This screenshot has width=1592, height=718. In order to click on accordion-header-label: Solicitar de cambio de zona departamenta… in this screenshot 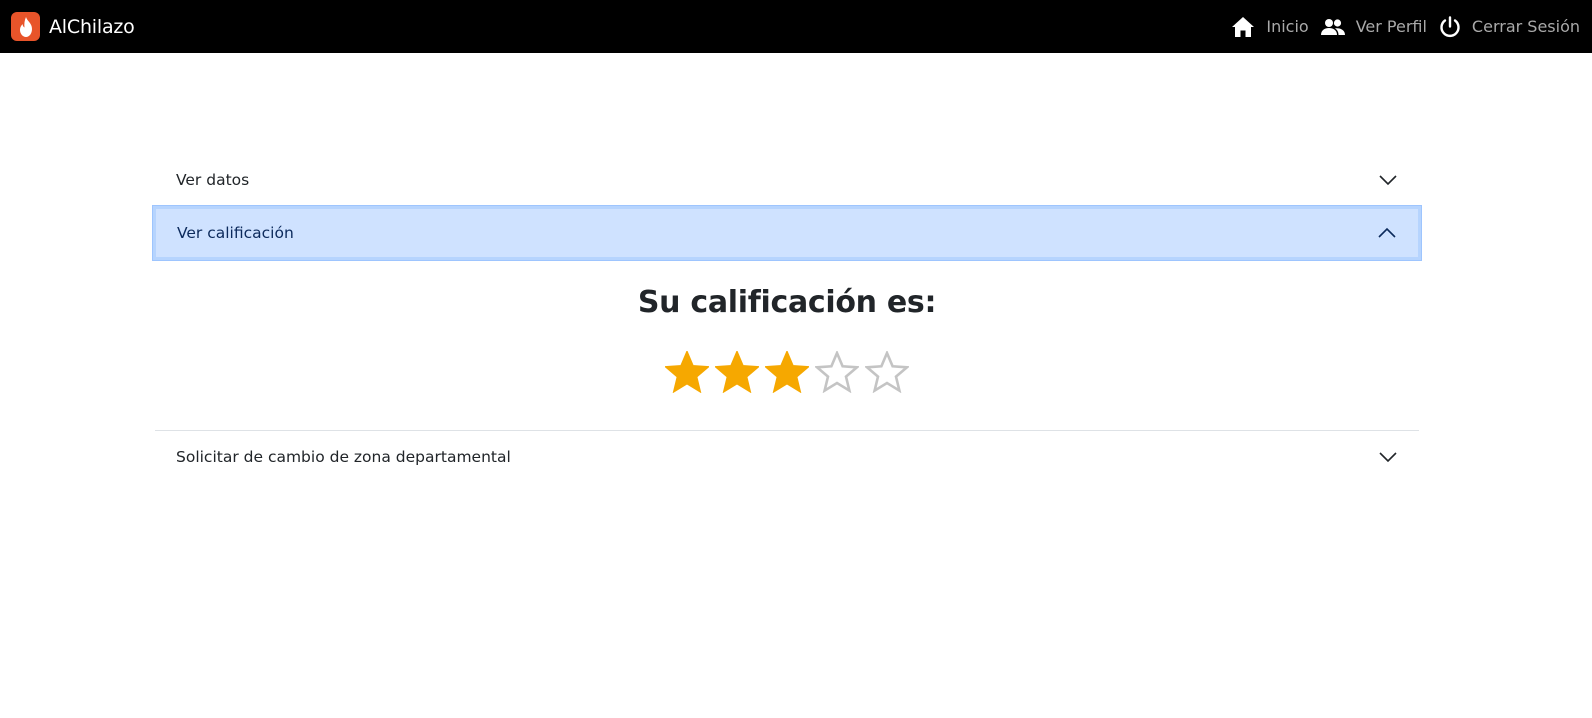, I will do `click(343, 457)`.